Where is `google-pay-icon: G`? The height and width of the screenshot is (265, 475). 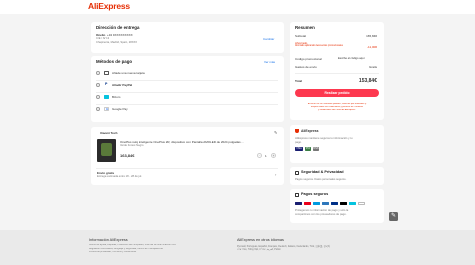 google-pay-icon: G is located at coordinates (106, 109).